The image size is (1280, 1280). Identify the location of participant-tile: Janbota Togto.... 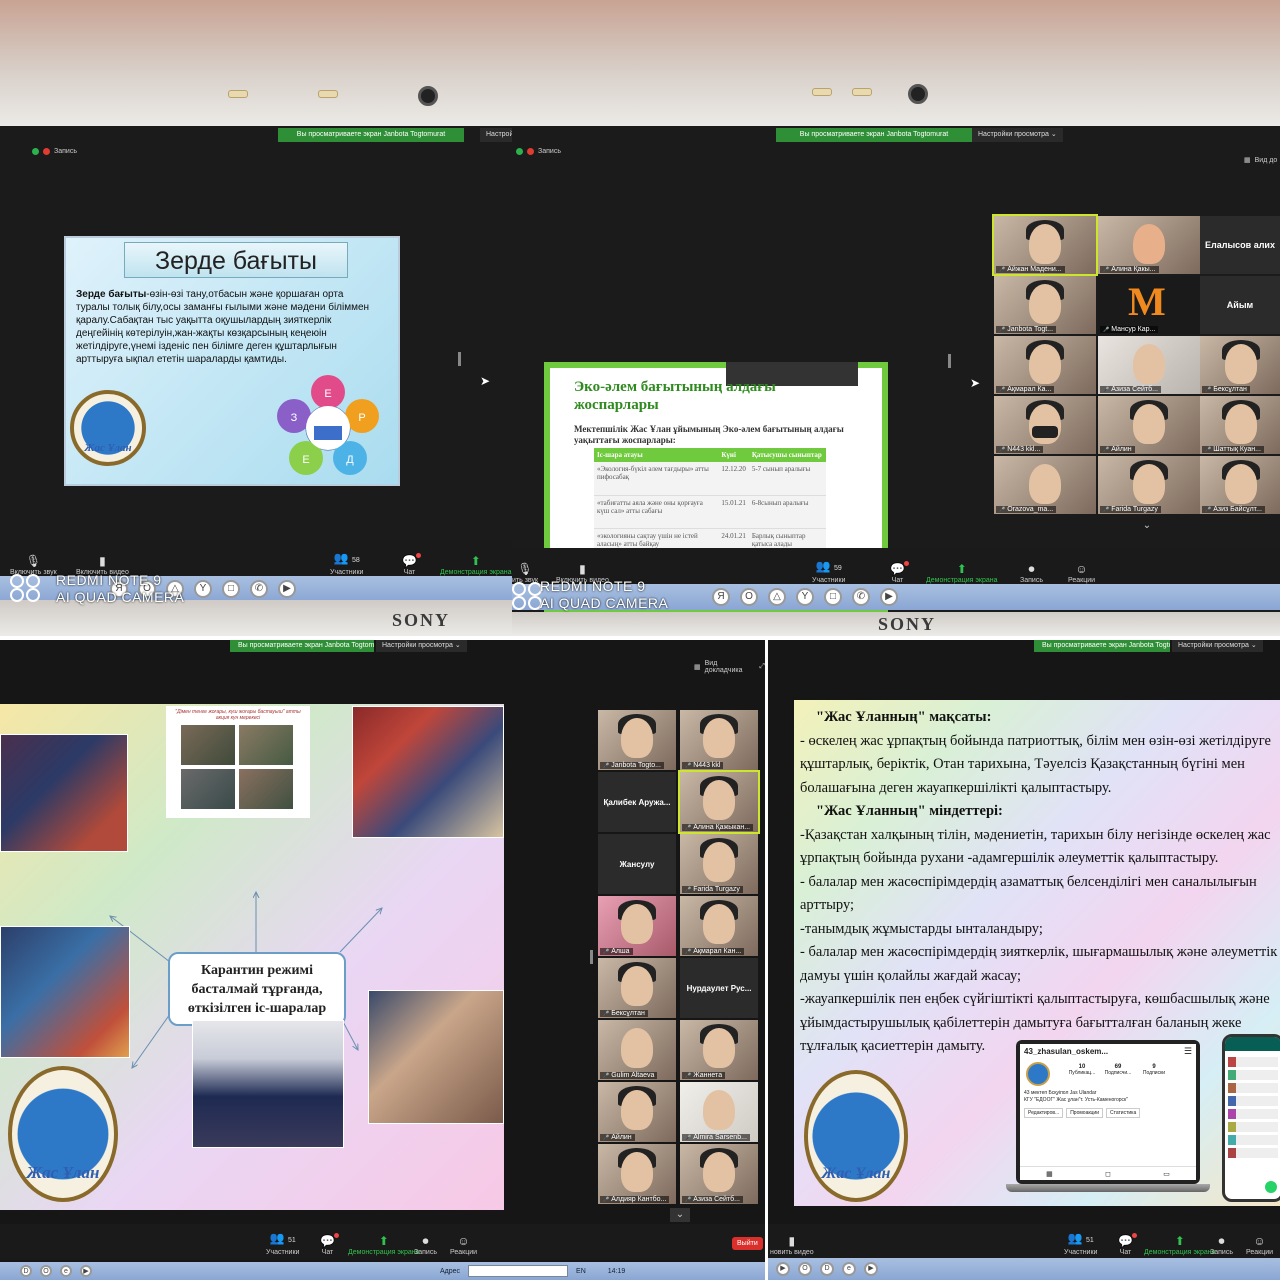
(637, 740).